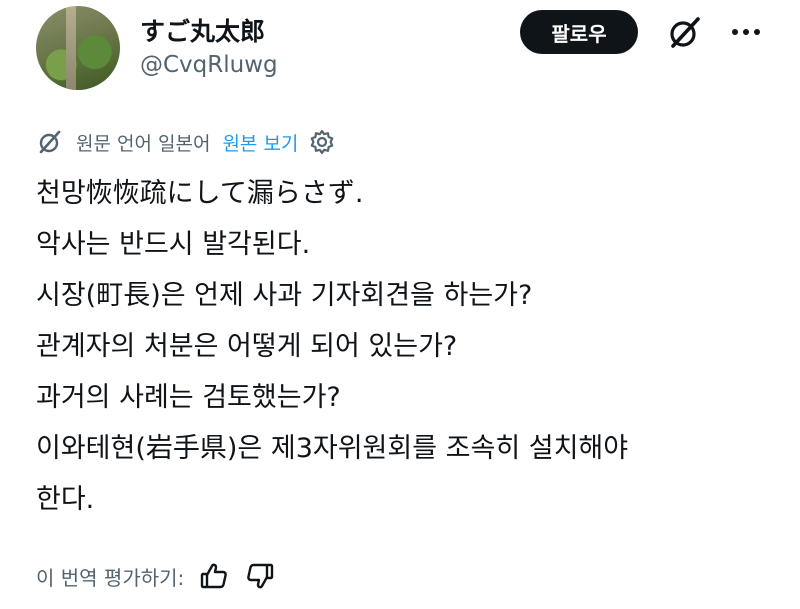 This screenshot has height=609, width=800. I want to click on tweet-line: 천망恢恢疏にして漏らさず., so click(200, 193).